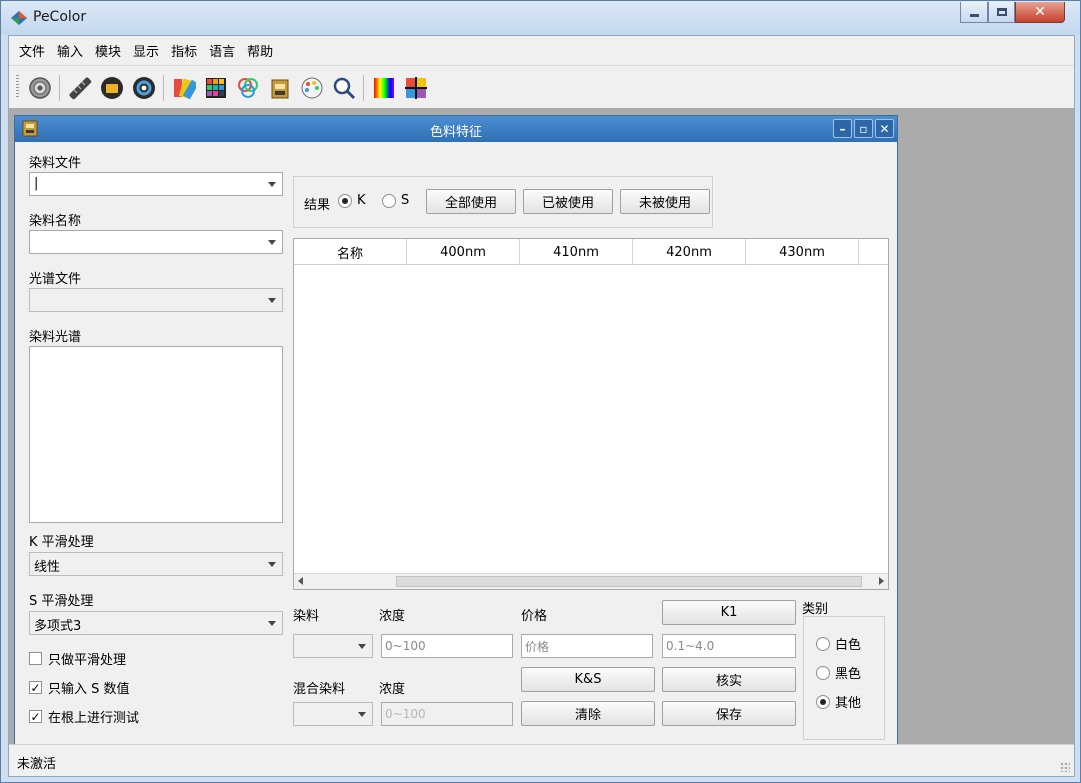  Describe the element at coordinates (156, 564) in the screenshot. I see `k-smooth-combo: 线性` at that location.